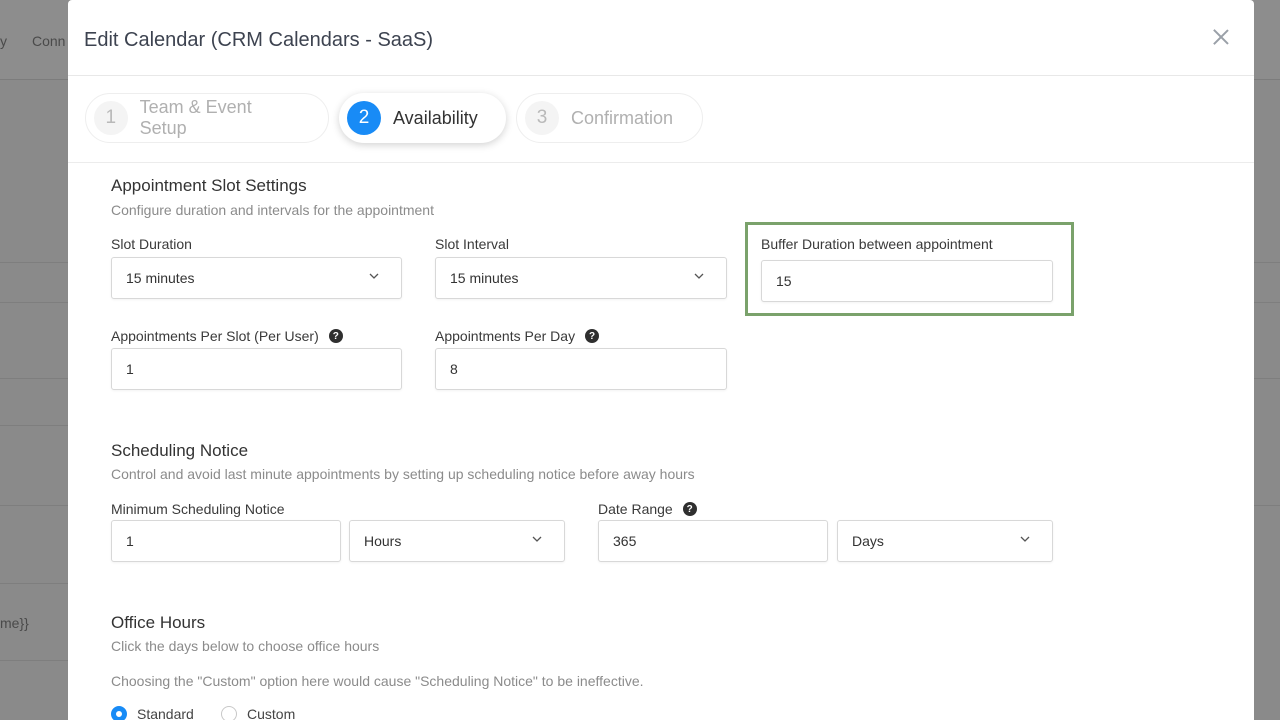 This screenshot has width=1280, height=720. What do you see at coordinates (130, 369) in the screenshot?
I see `appointments-per-slot-value: 1` at bounding box center [130, 369].